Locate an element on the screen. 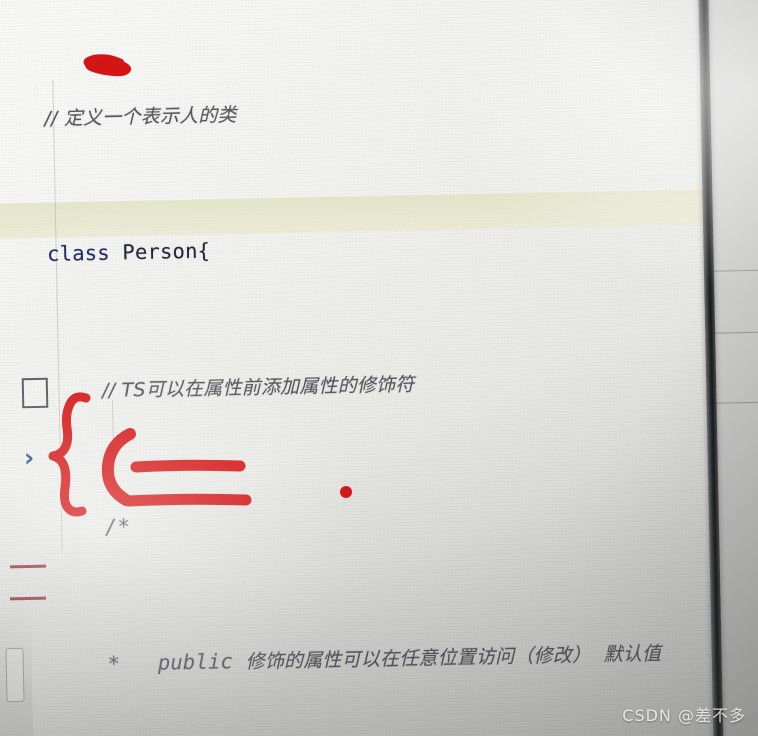 This screenshot has height=736, width=758. doc-public-description: 修饰的属性可以在任意位置访问（修改） 默认值 is located at coordinates (453, 657).